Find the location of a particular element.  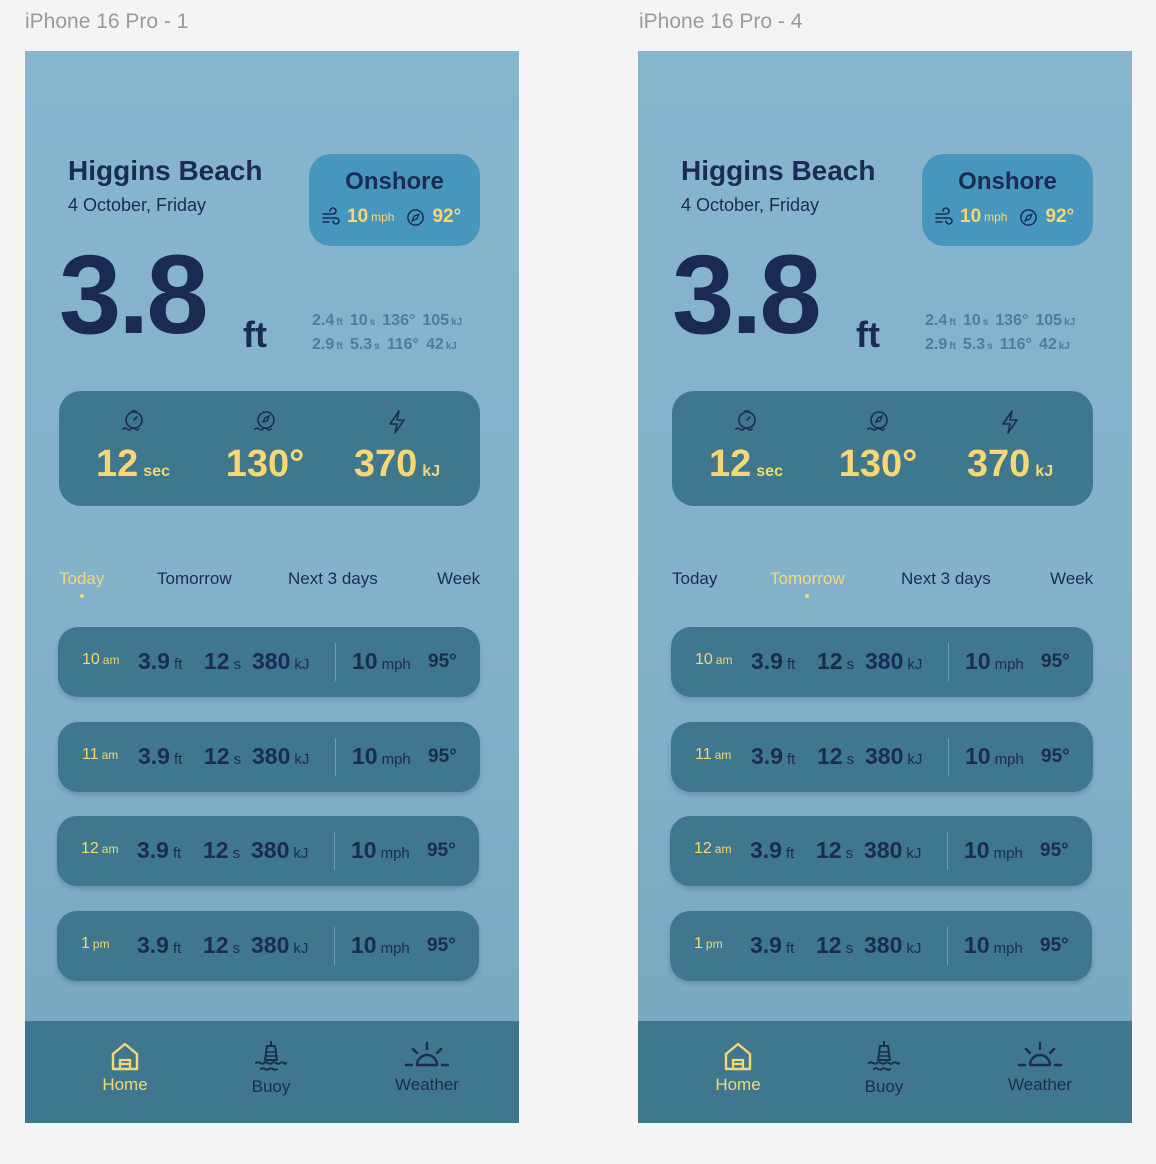

period-unit: sec is located at coordinates (156, 471).